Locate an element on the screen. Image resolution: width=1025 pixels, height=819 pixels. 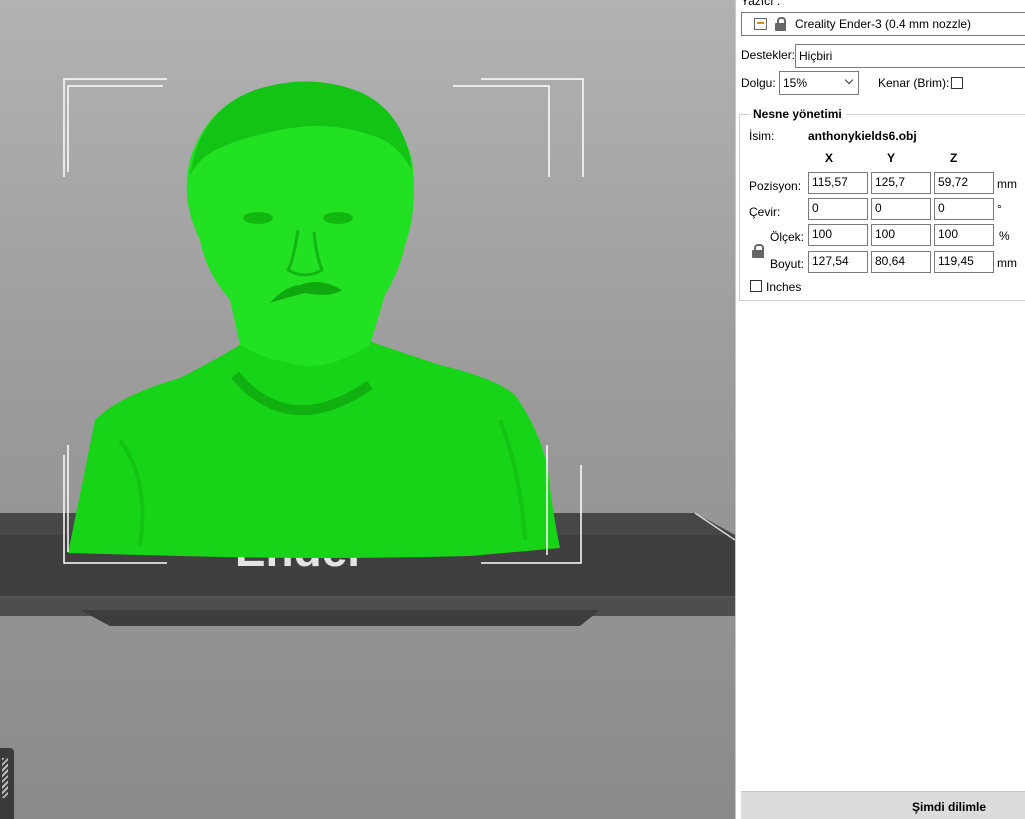
rotate-y-input: 0 is located at coordinates (901, 209).